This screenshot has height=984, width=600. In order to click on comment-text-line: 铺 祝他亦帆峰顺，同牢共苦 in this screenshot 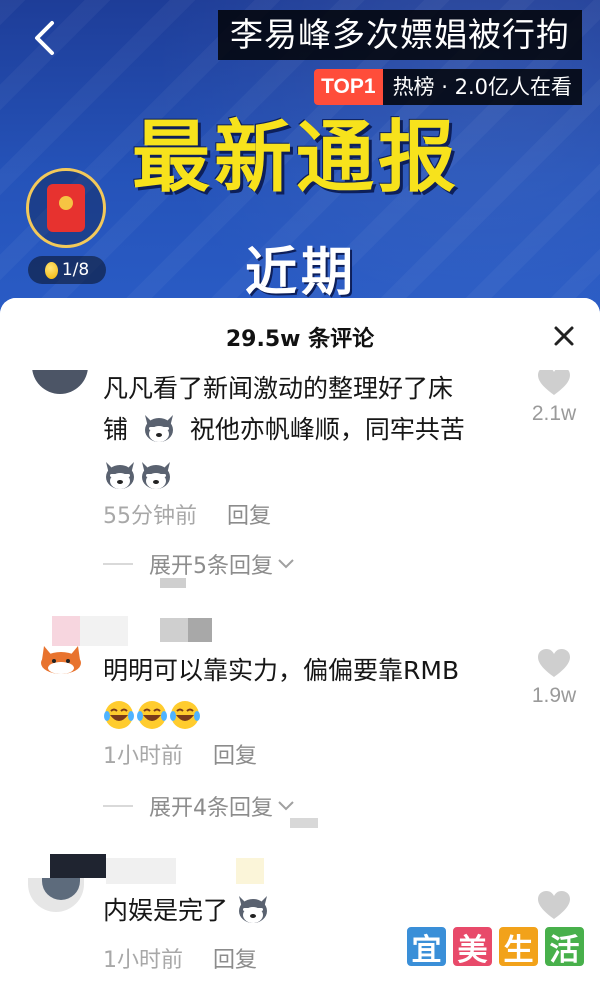, I will do `click(313, 429)`.